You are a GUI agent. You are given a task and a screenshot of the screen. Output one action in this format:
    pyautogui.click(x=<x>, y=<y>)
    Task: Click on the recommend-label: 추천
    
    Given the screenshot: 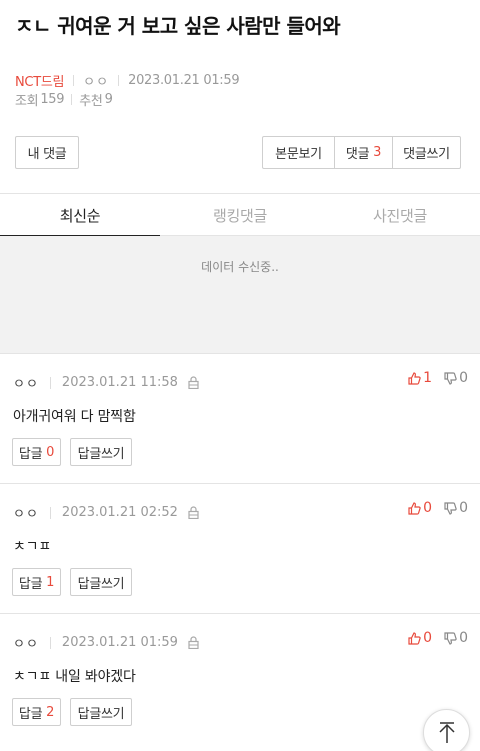 What is the action you would take?
    pyautogui.click(x=91, y=101)
    